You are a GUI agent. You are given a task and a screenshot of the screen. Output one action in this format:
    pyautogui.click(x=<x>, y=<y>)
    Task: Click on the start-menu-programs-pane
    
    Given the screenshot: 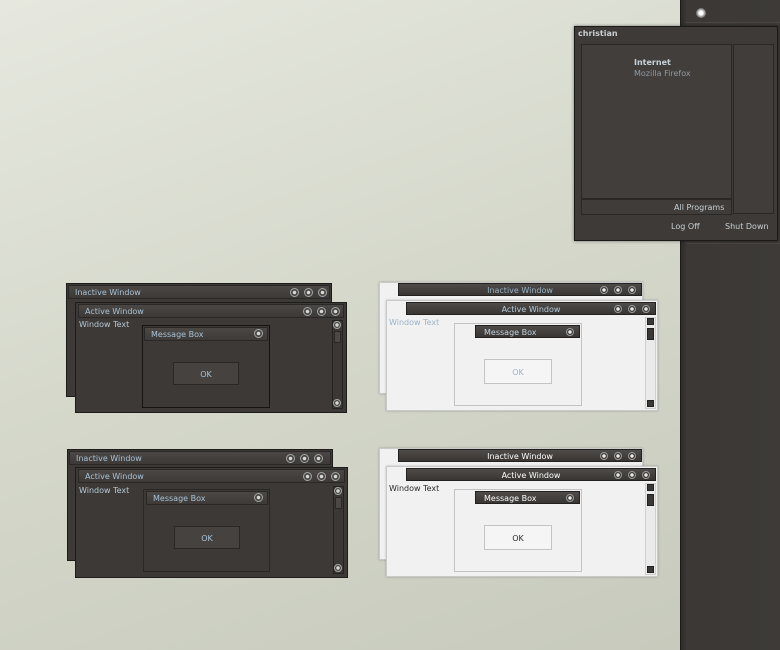 What is the action you would take?
    pyautogui.click(x=656, y=121)
    